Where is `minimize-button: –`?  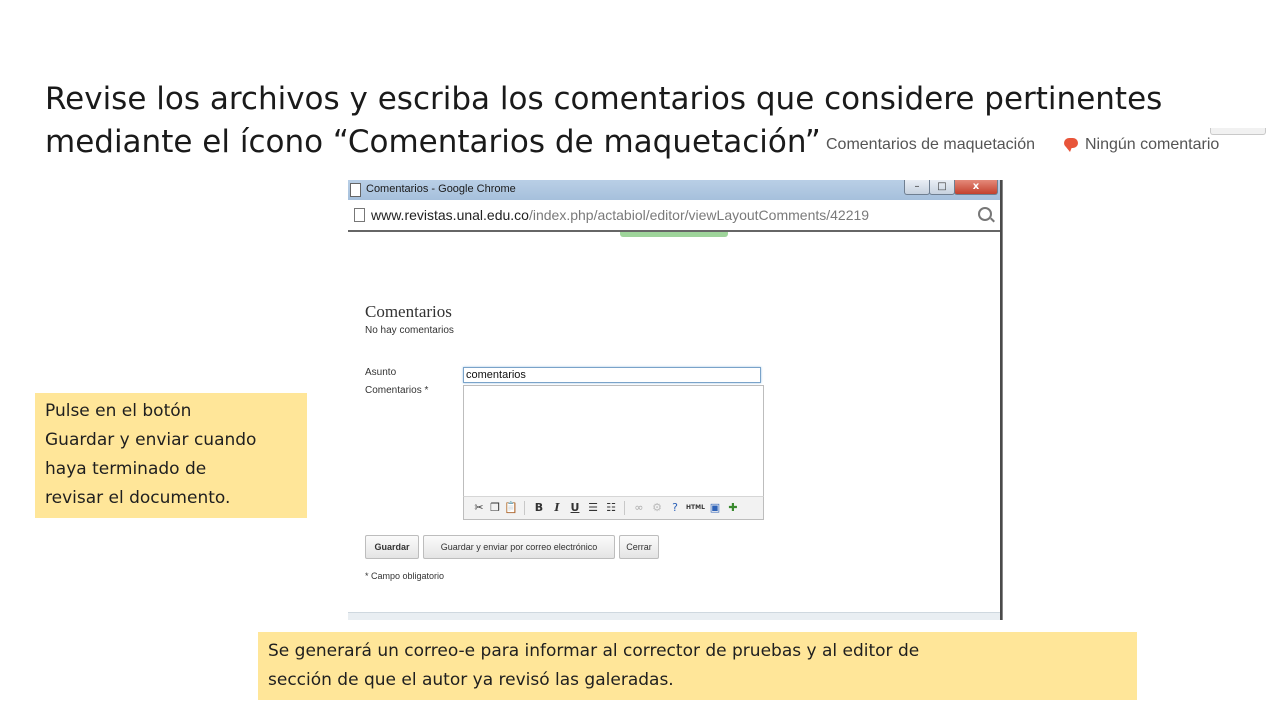 minimize-button: – is located at coordinates (917, 187).